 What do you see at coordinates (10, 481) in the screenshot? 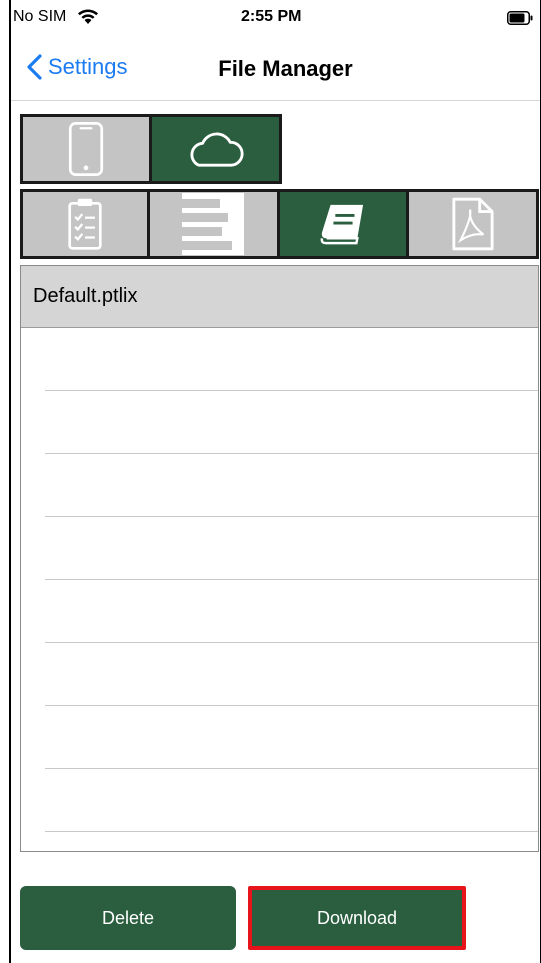
I see `frame-left-border` at bounding box center [10, 481].